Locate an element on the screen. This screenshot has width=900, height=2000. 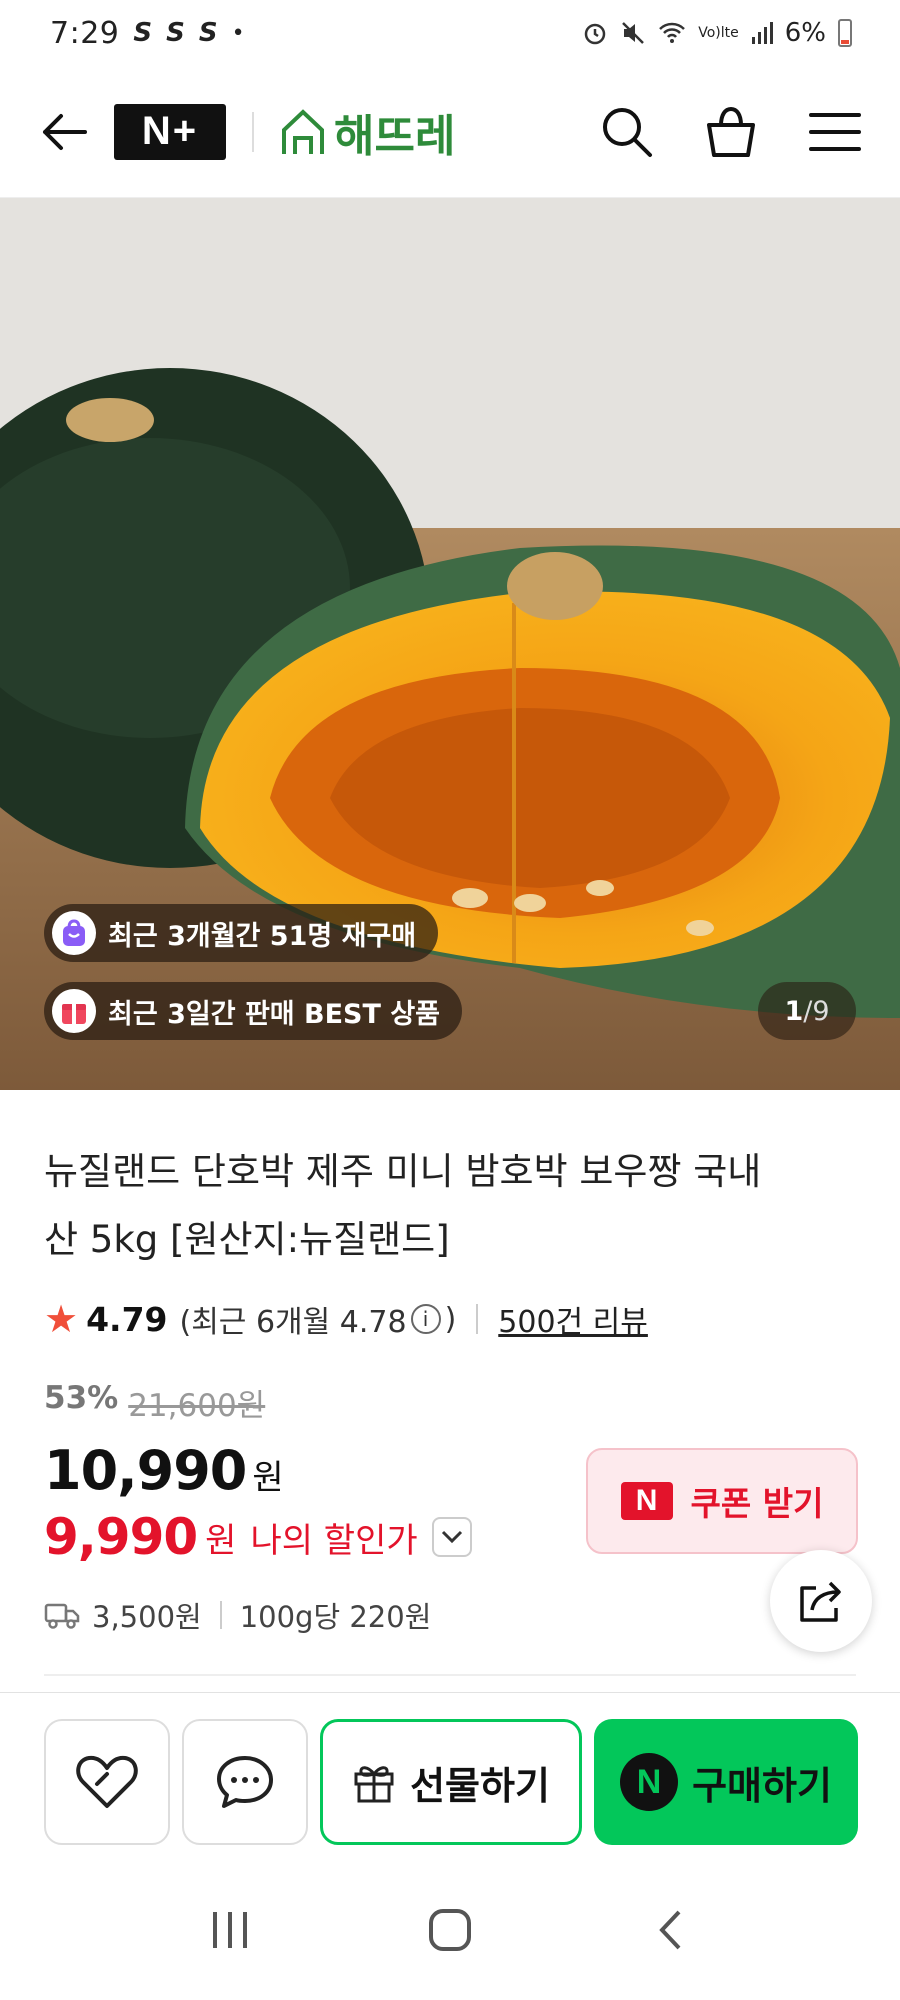
mute-icon is located at coordinates (633, 33).